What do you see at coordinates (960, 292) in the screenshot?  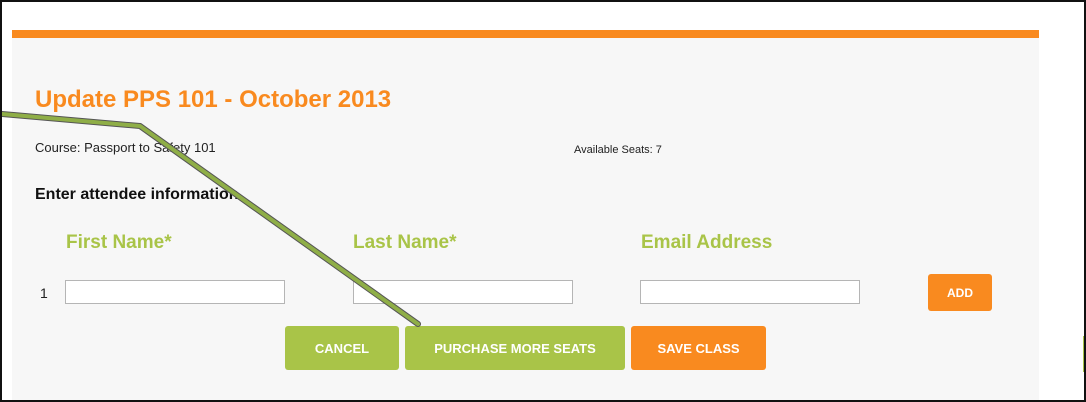 I see `add-button: ADD` at bounding box center [960, 292].